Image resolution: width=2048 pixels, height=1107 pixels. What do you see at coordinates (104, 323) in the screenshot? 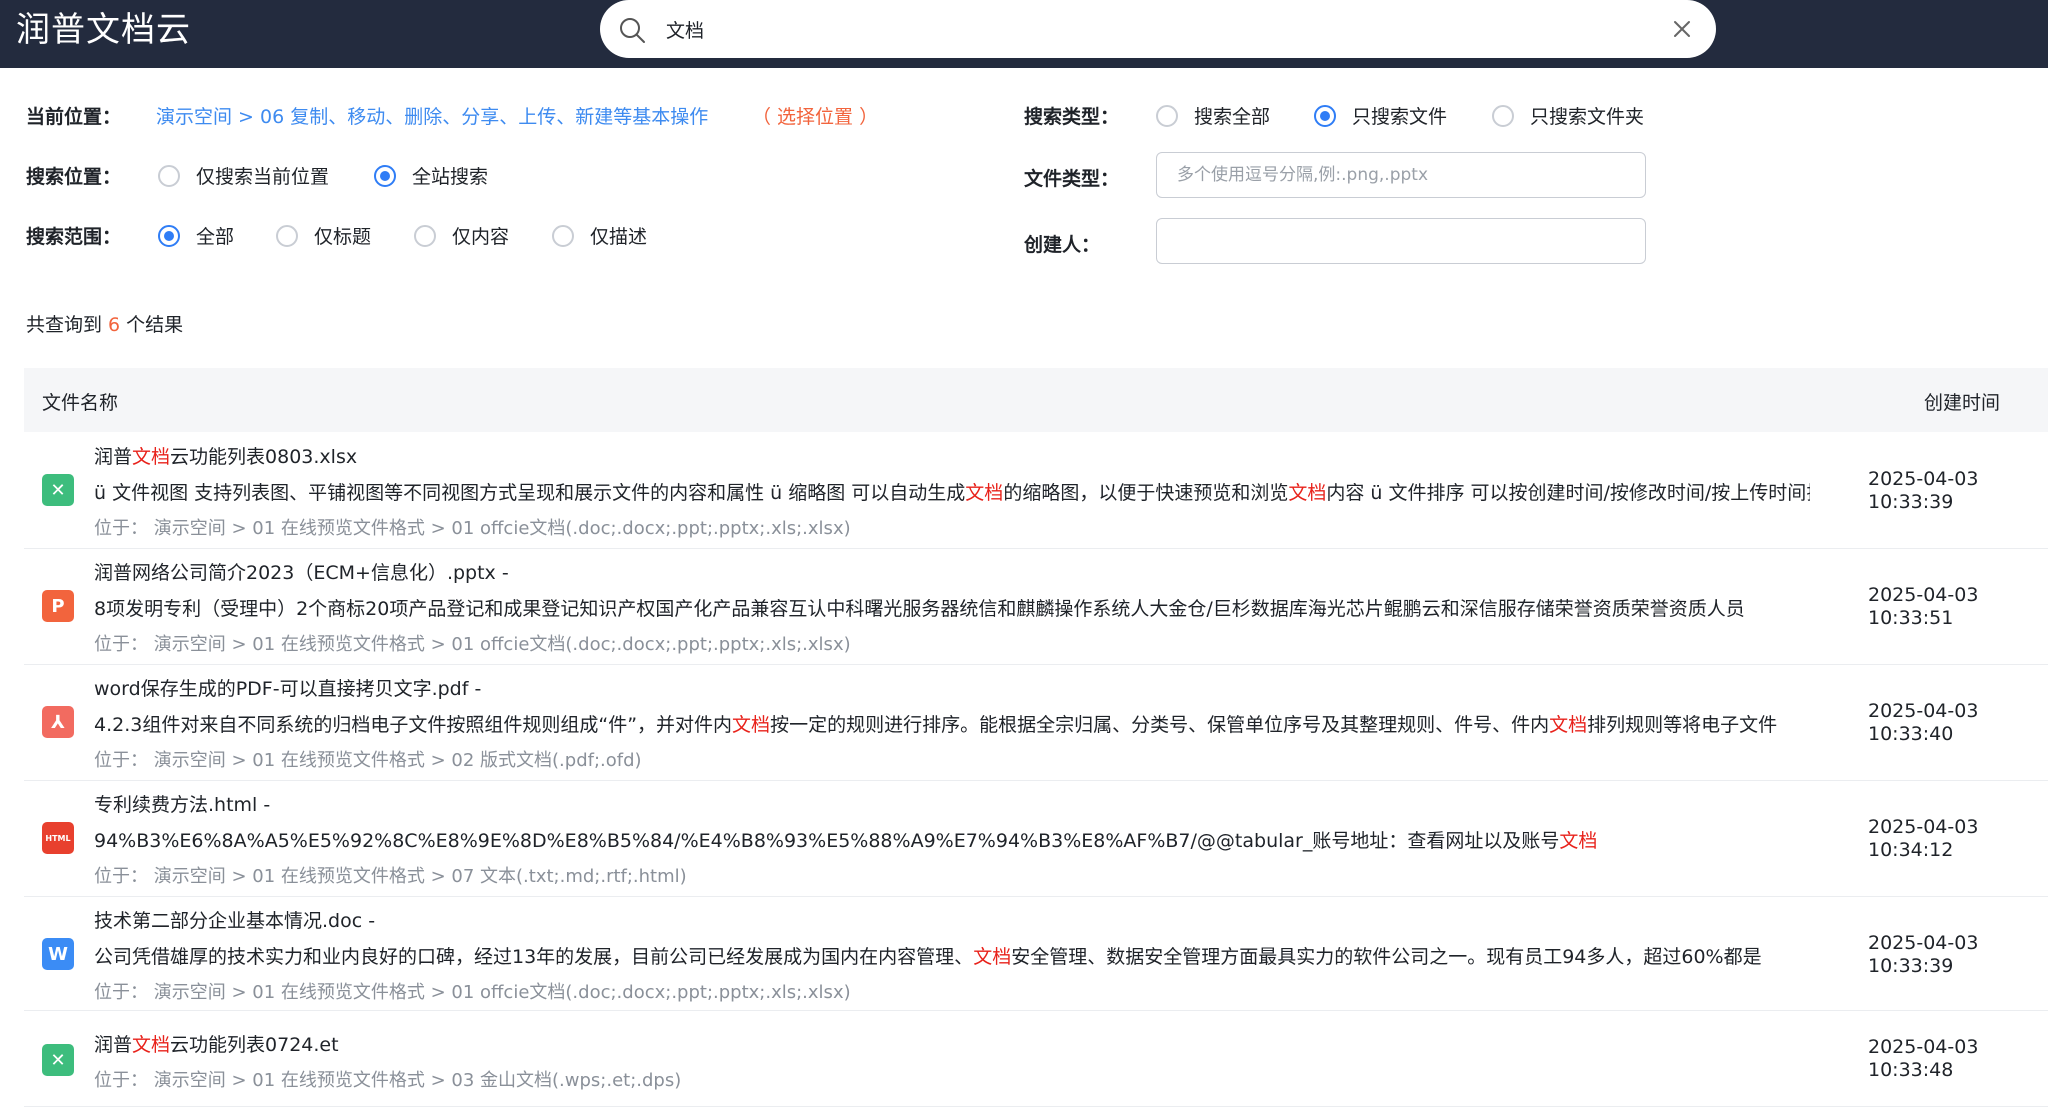
I see `result-count: 共查询到 6 个结果` at bounding box center [104, 323].